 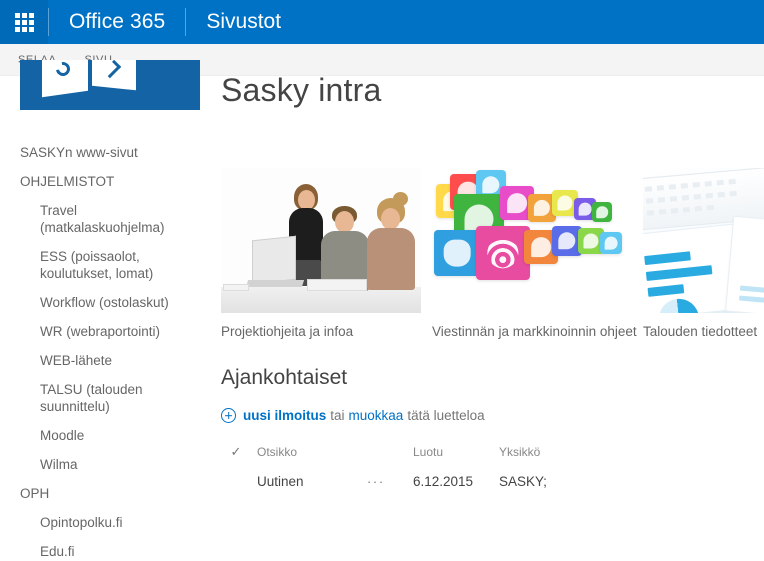 What do you see at coordinates (243, 22) in the screenshot?
I see `sites-link: Sivustot` at bounding box center [243, 22].